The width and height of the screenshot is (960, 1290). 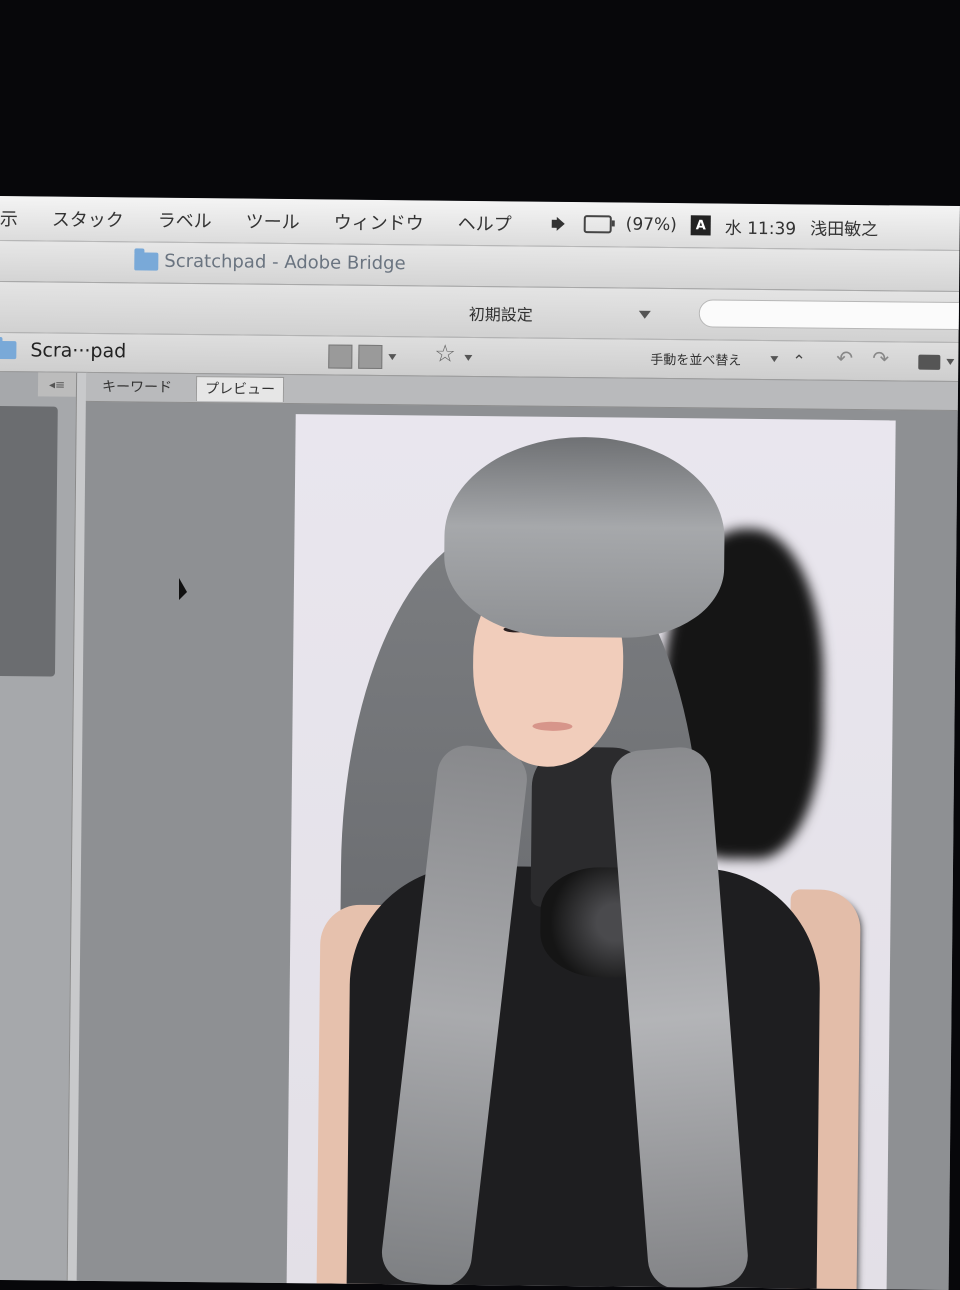 I want to click on rotate-left-icon: ↶, so click(x=844, y=358).